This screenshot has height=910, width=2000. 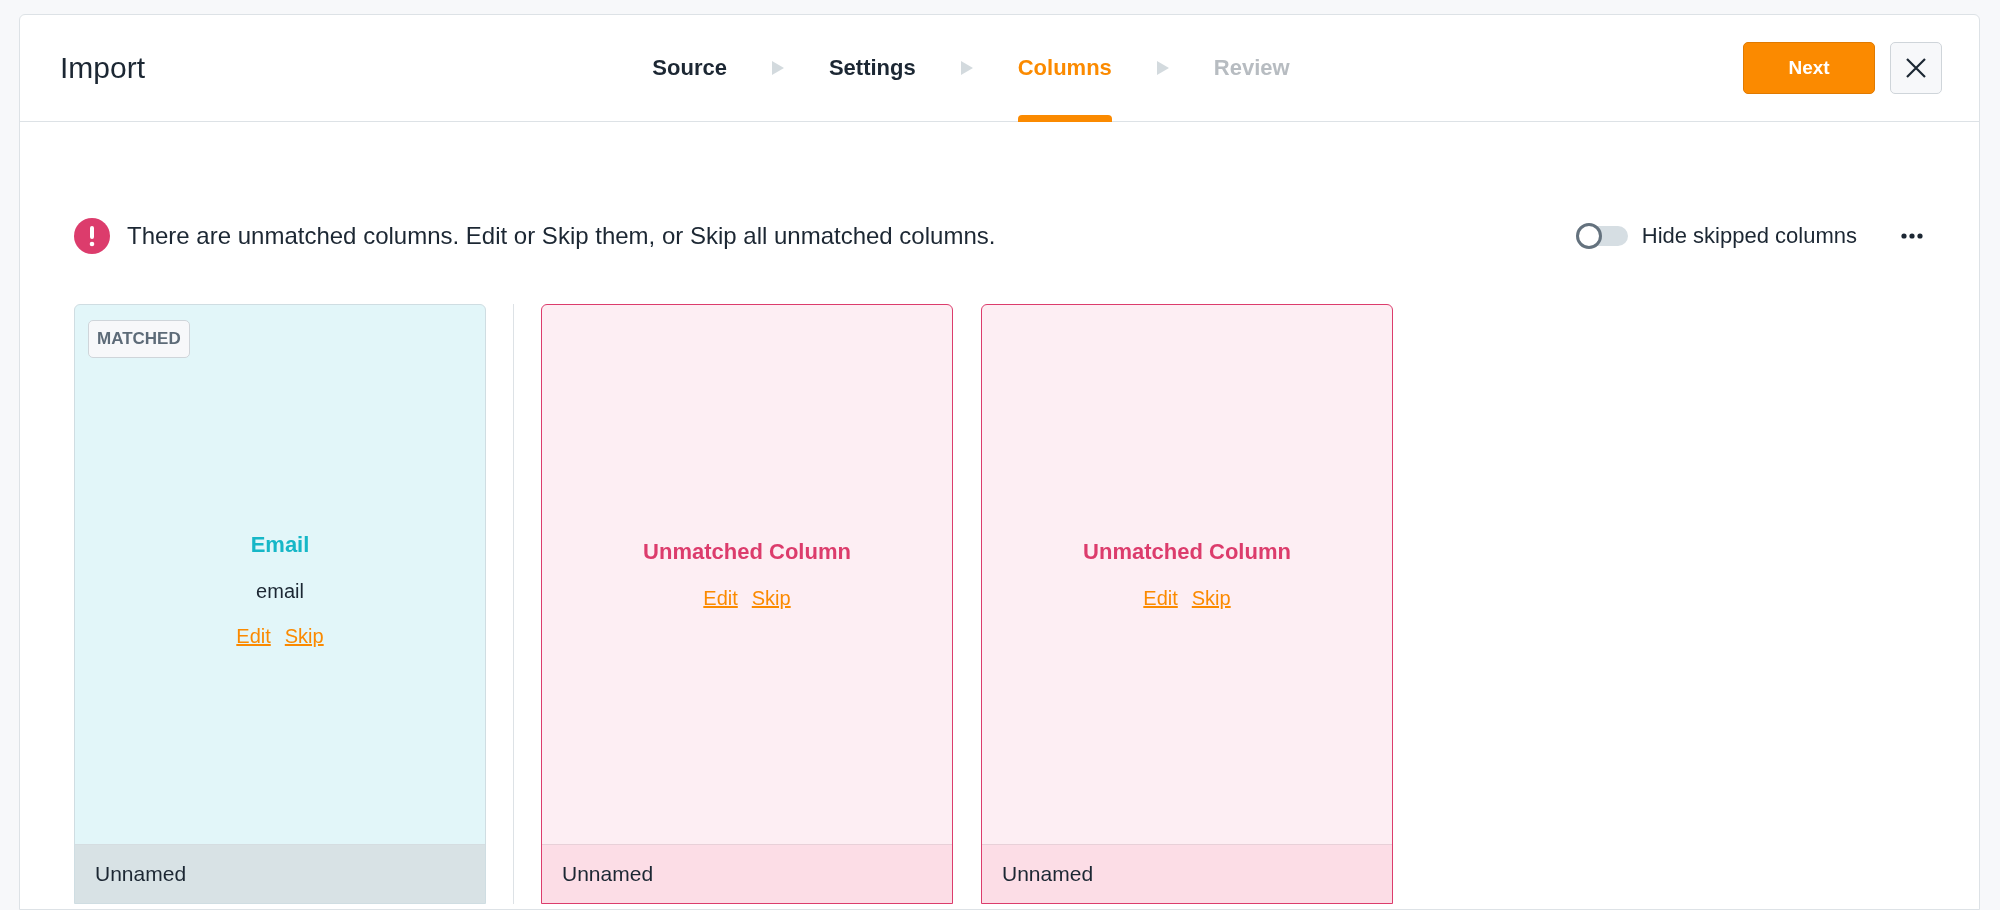 What do you see at coordinates (872, 68) in the screenshot?
I see `step-tab: Settings` at bounding box center [872, 68].